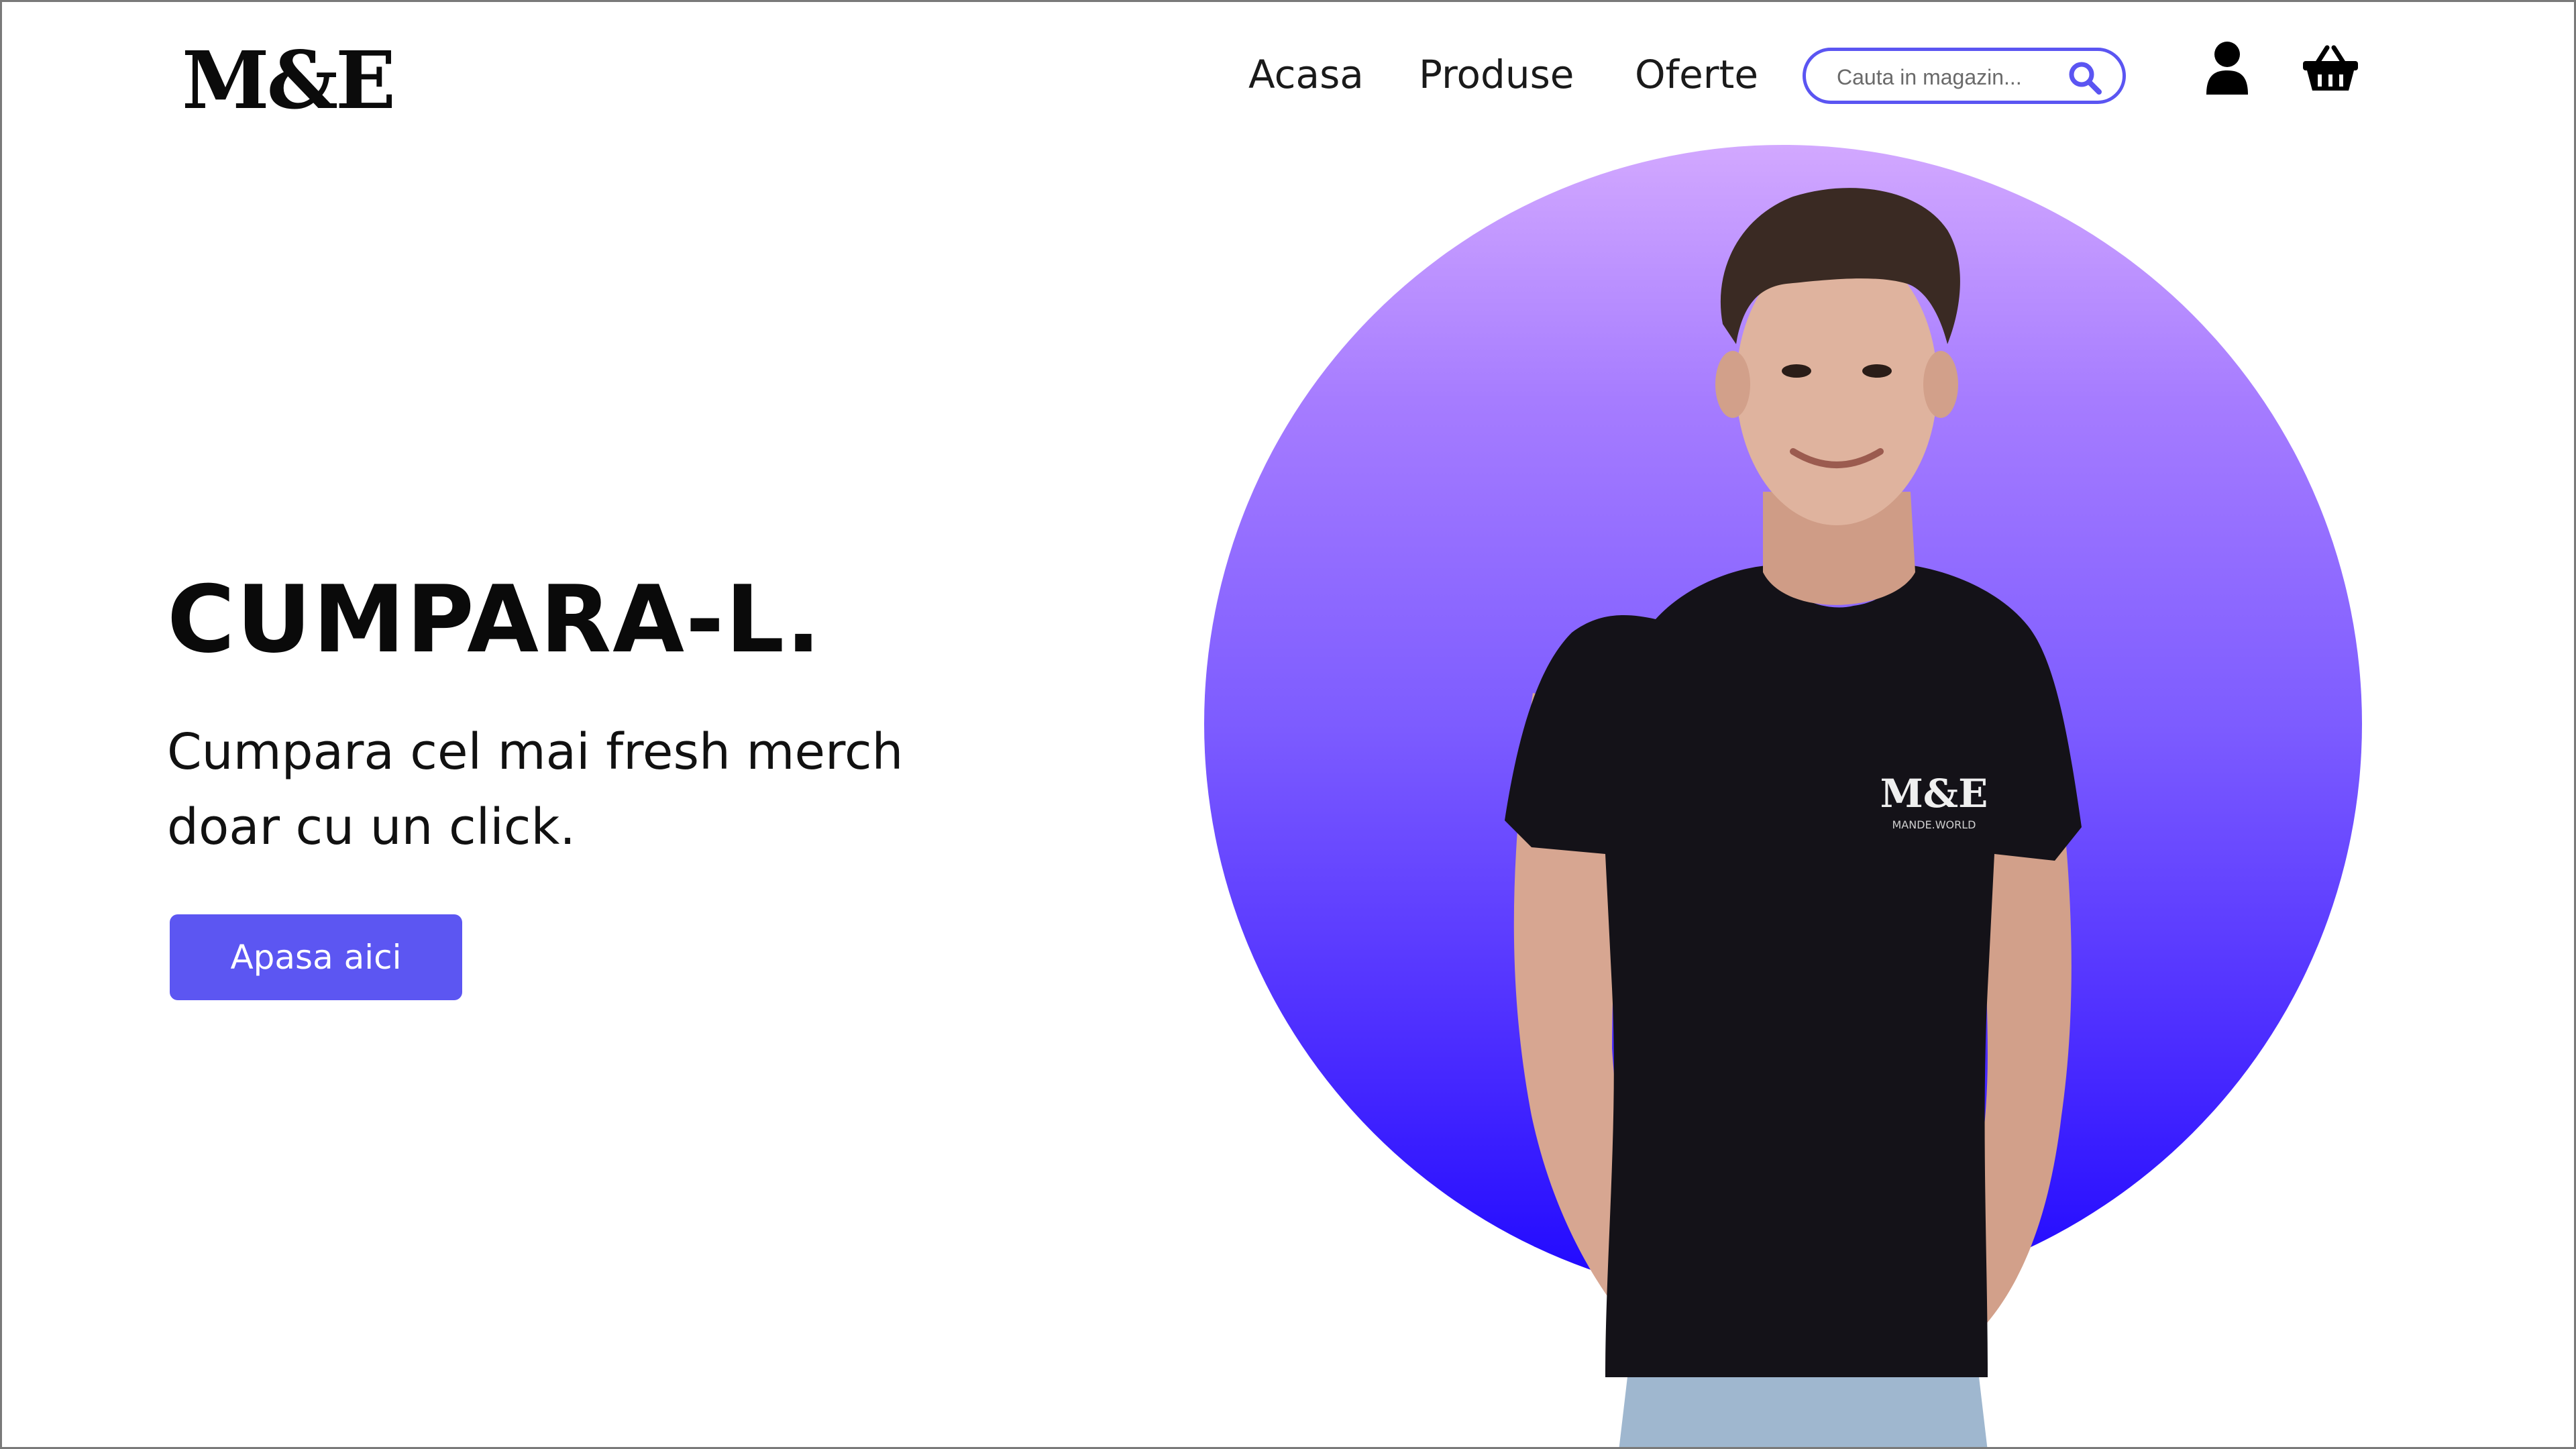  Describe the element at coordinates (1934, 824) in the screenshot. I see `shirt-tagline: MANDE.WORLD` at that location.